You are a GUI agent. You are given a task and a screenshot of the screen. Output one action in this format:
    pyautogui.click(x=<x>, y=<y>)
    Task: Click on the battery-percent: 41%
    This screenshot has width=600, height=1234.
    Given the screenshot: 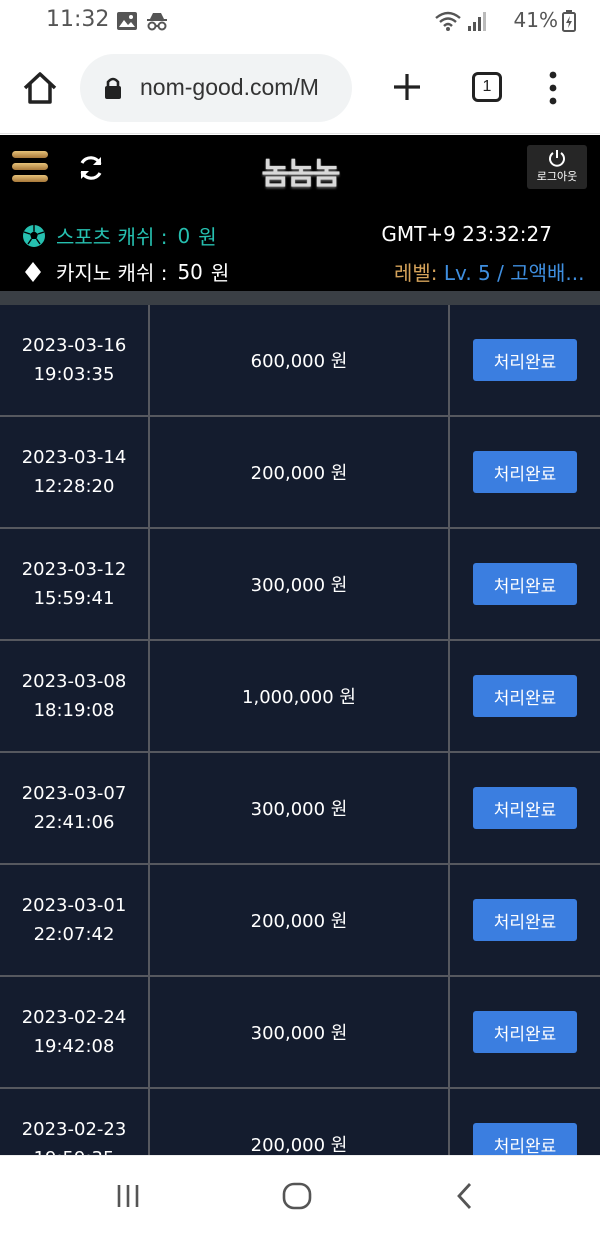 What is the action you would take?
    pyautogui.click(x=535, y=20)
    